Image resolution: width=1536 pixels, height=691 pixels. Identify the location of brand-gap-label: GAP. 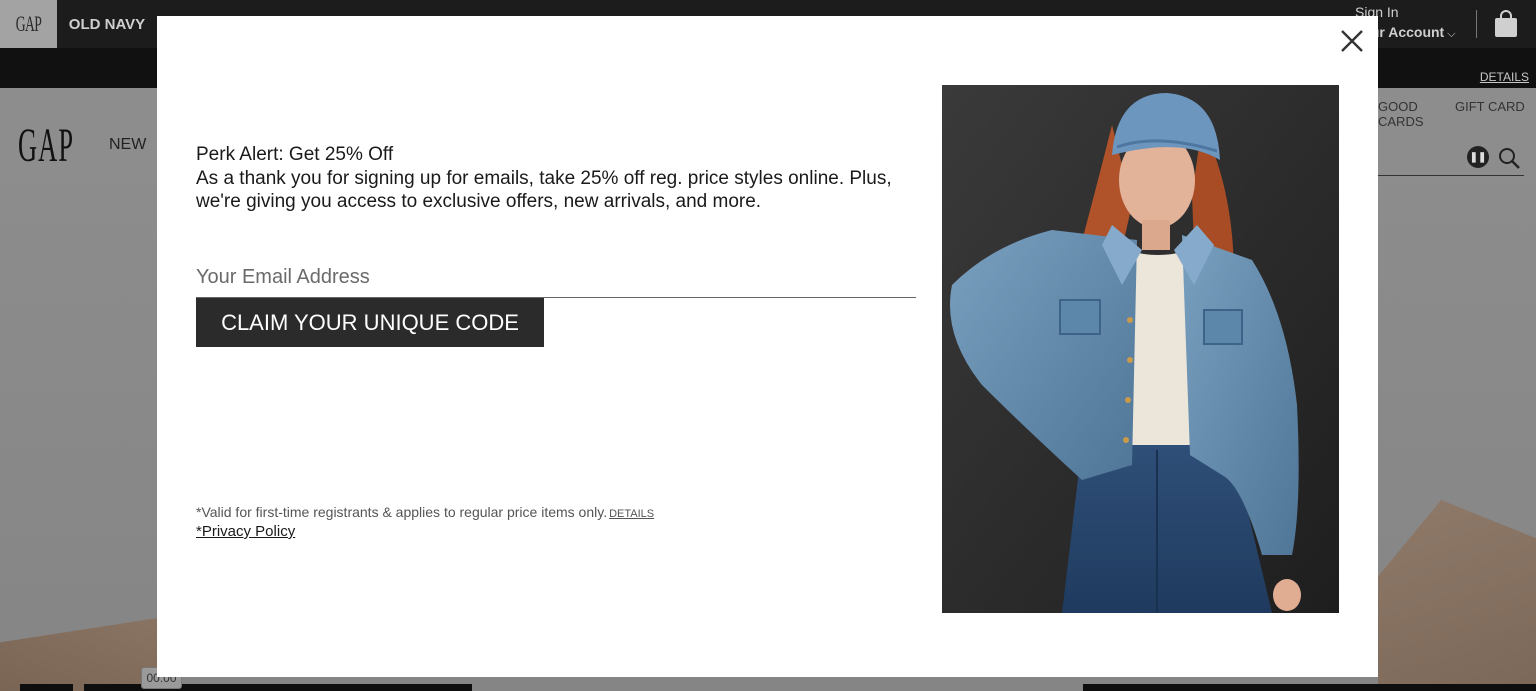
(28, 23).